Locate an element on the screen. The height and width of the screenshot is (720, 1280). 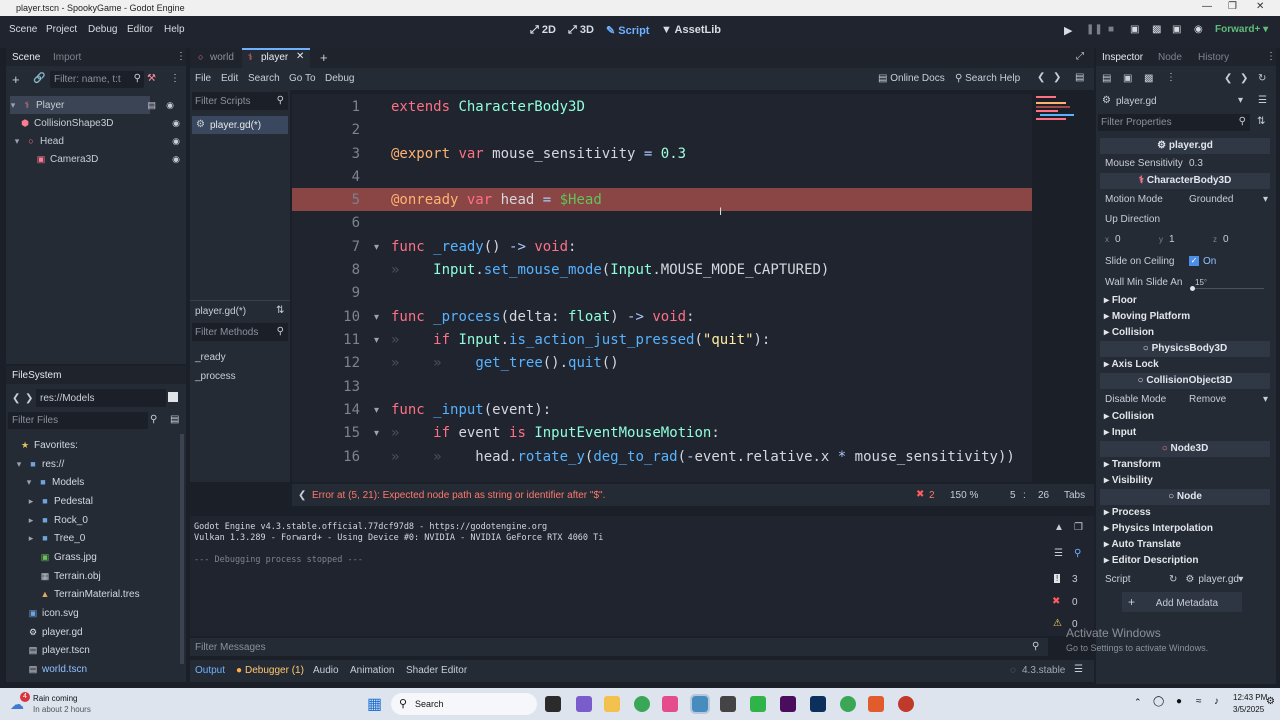
fs-item-models: ▾ ■ Models is located at coordinates (54, 482).